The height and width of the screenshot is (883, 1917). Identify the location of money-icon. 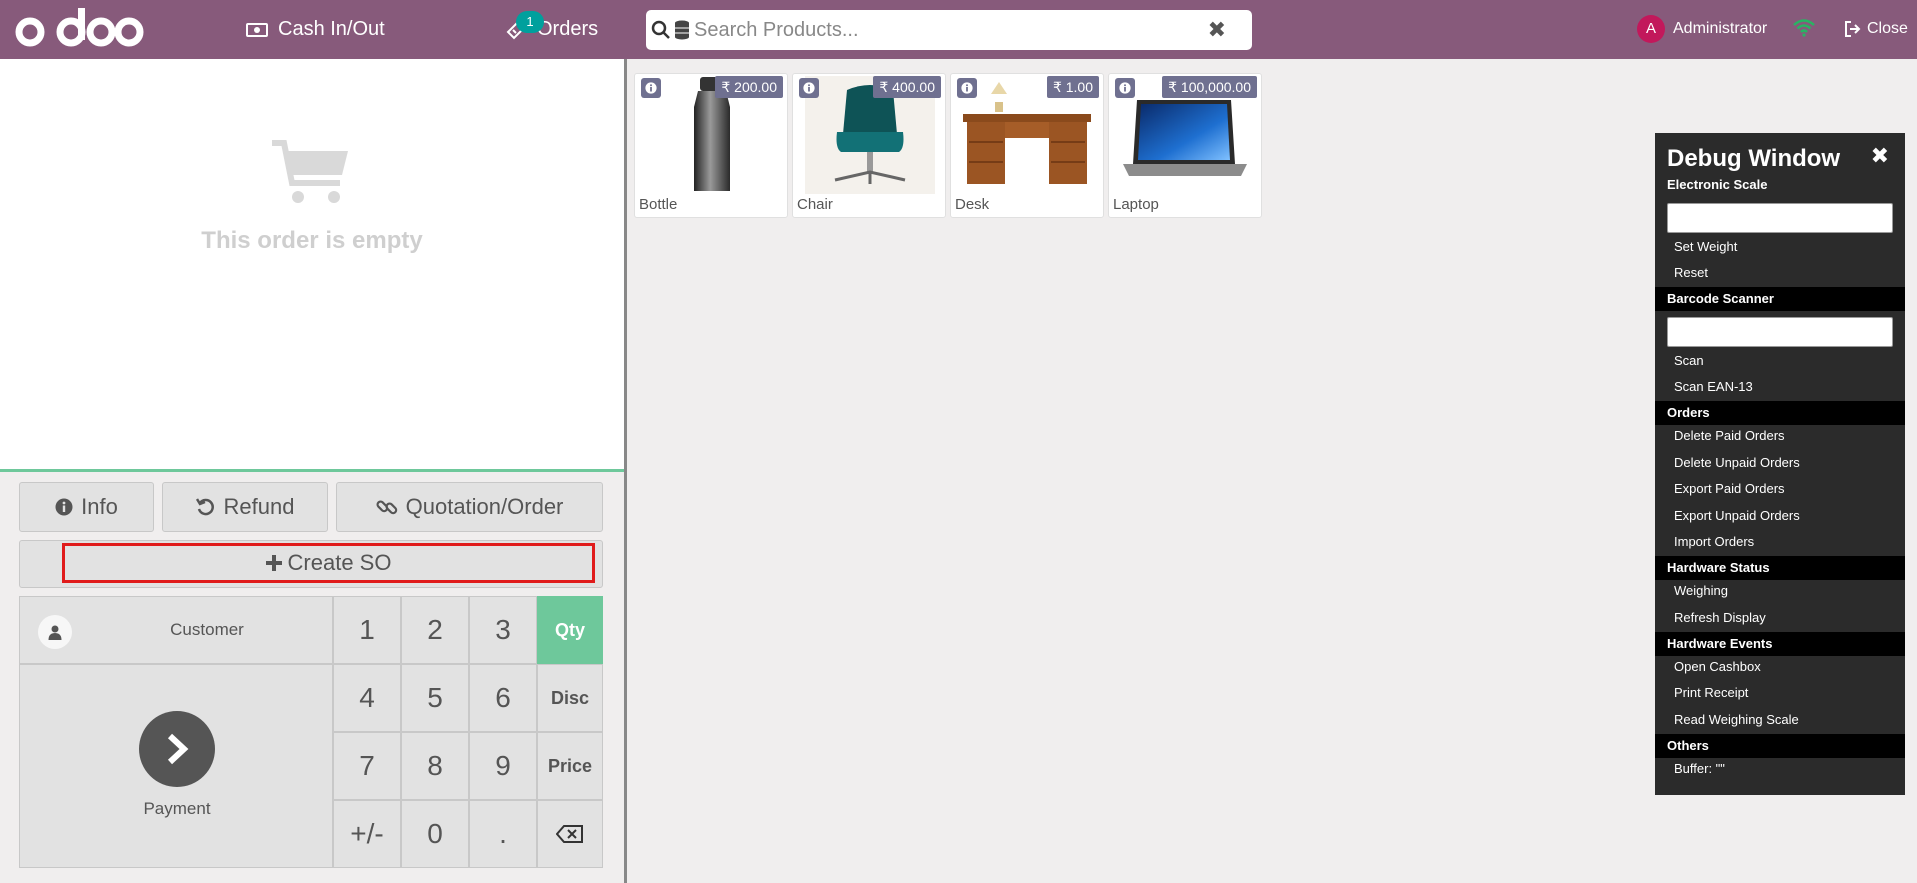
(257, 30).